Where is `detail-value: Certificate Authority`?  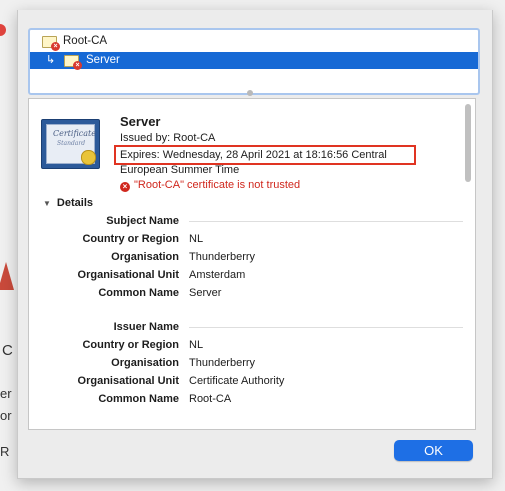
detail-value: Certificate Authority is located at coordinates (237, 381).